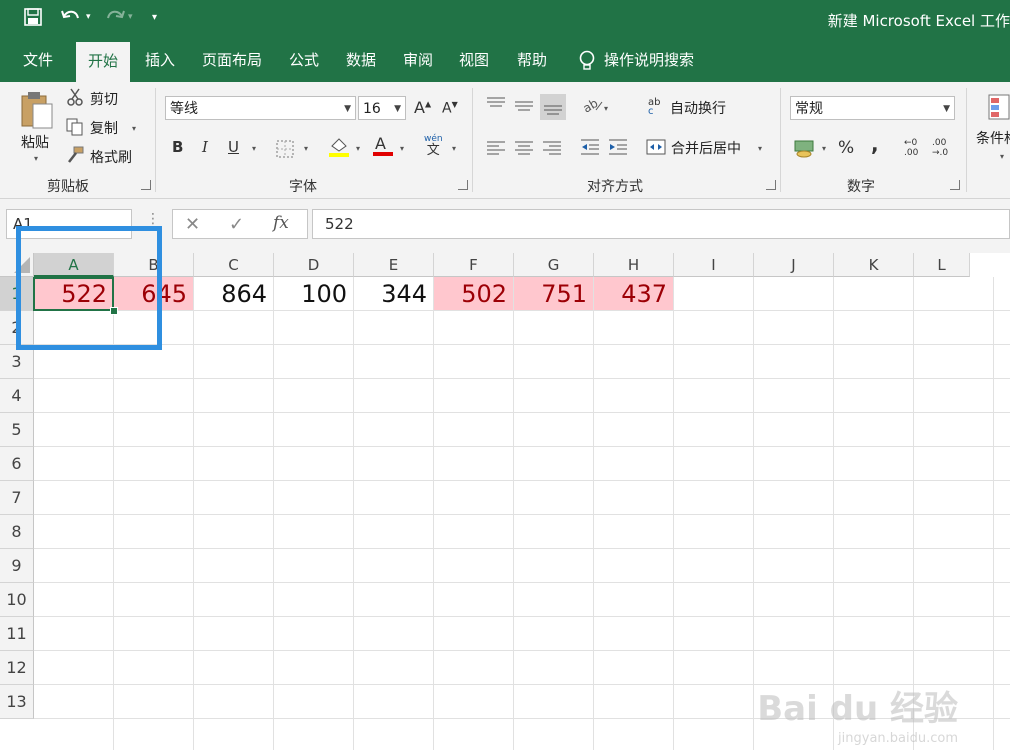  Describe the element at coordinates (874, 265) in the screenshot. I see `column-header-k: K` at that location.